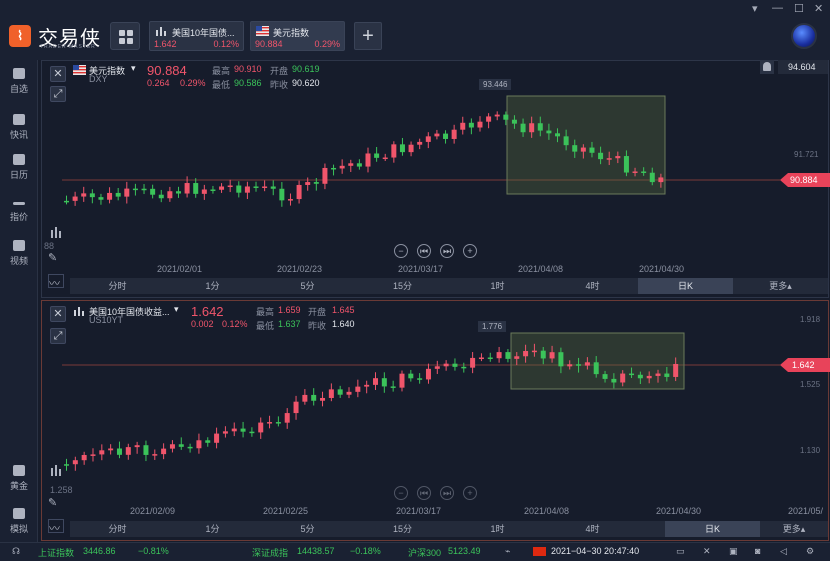  Describe the element at coordinates (680, 551) in the screenshot. I see `monitor-icon: ▭` at that location.